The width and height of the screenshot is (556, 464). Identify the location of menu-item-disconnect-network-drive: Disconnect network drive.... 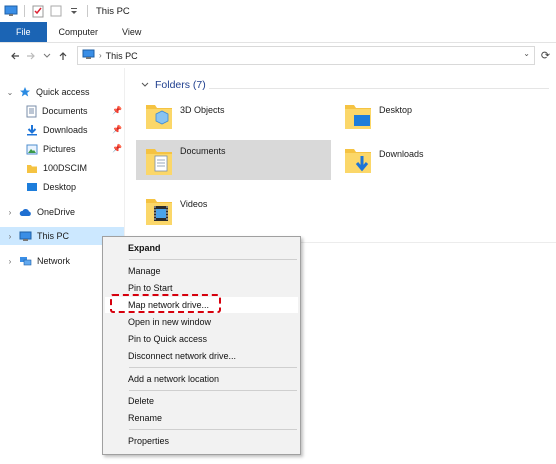
(201, 356).